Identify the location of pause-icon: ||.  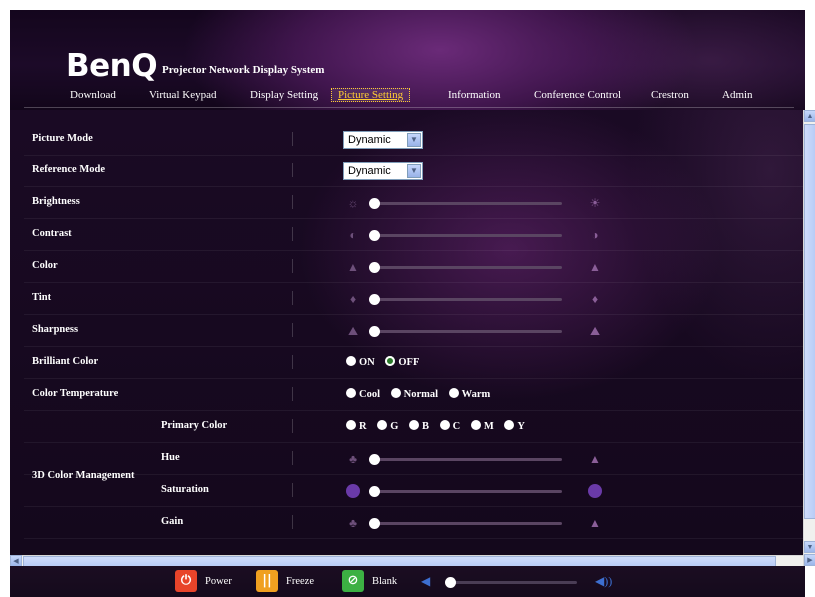
(267, 581).